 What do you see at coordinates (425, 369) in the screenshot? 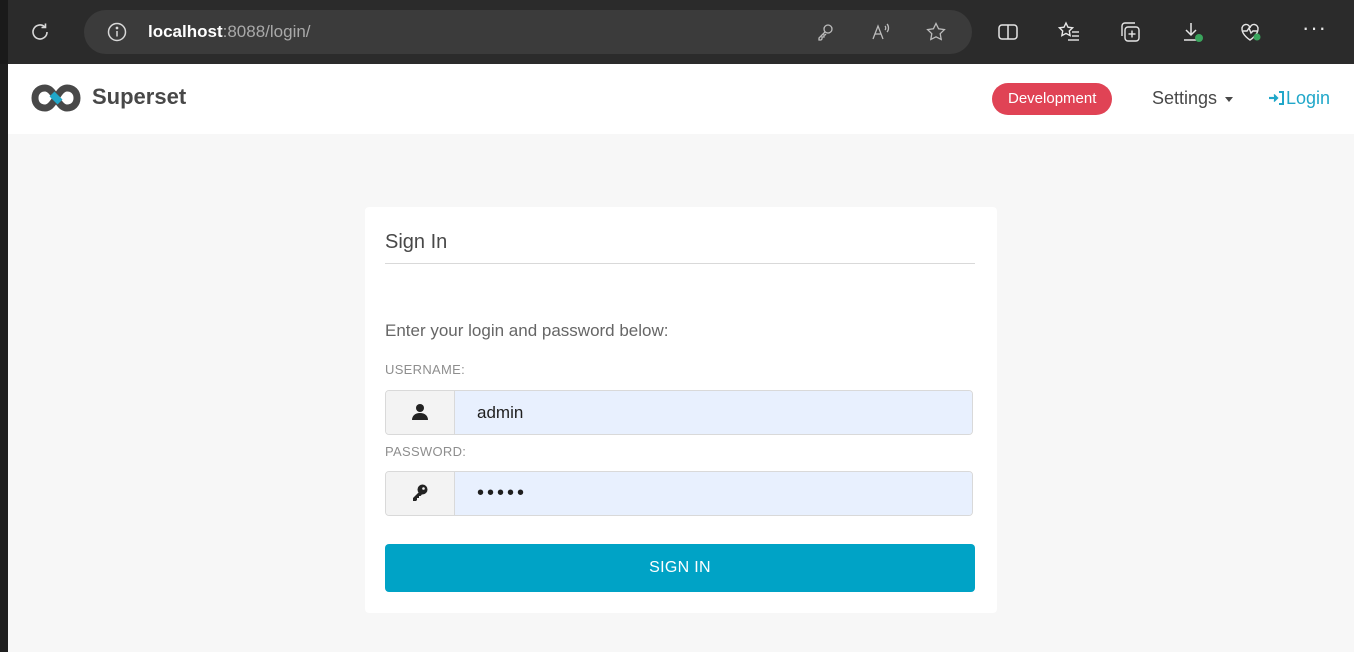
I see `username-label: USERNAME:` at bounding box center [425, 369].